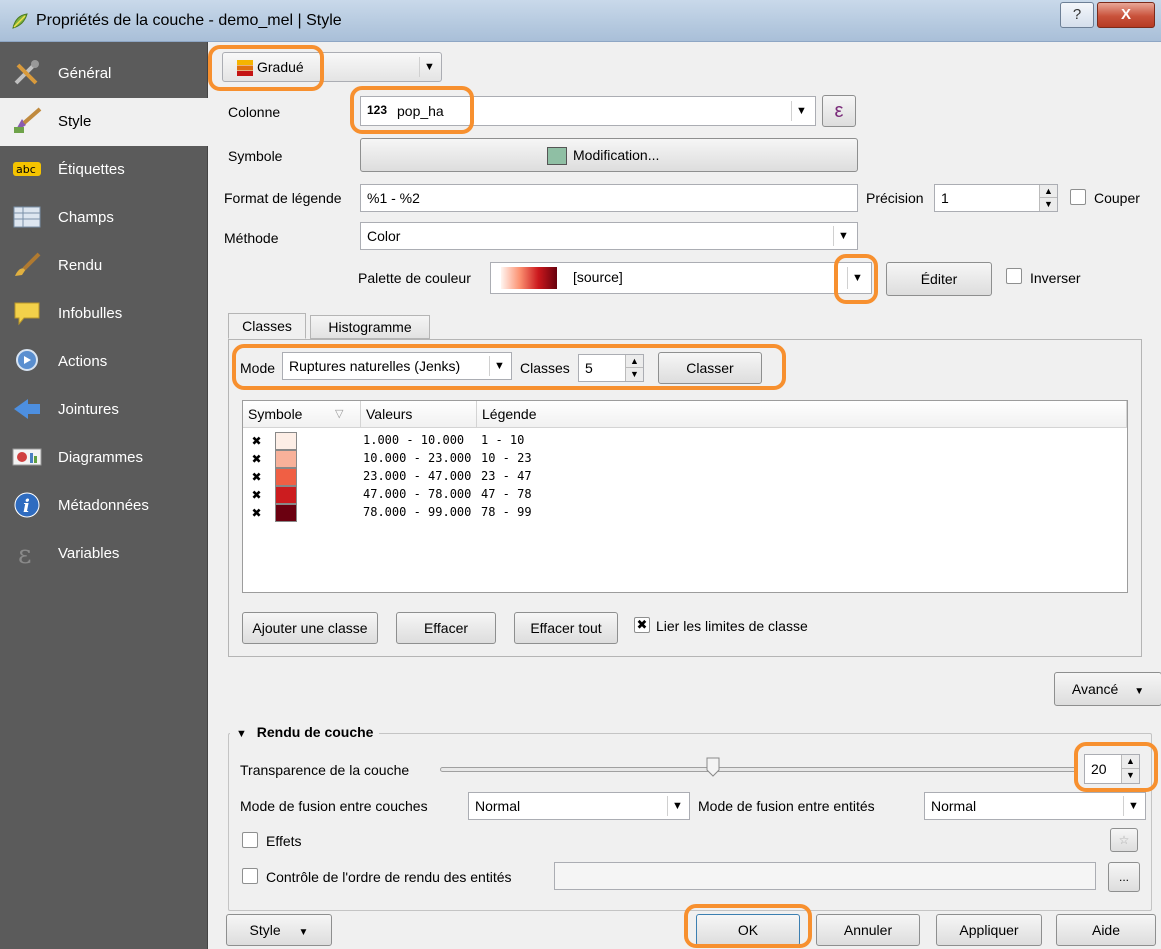  What do you see at coordinates (685, 513) in the screenshot?
I see `table-row: ✖ 78.000 - 99.000 78 - 99` at bounding box center [685, 513].